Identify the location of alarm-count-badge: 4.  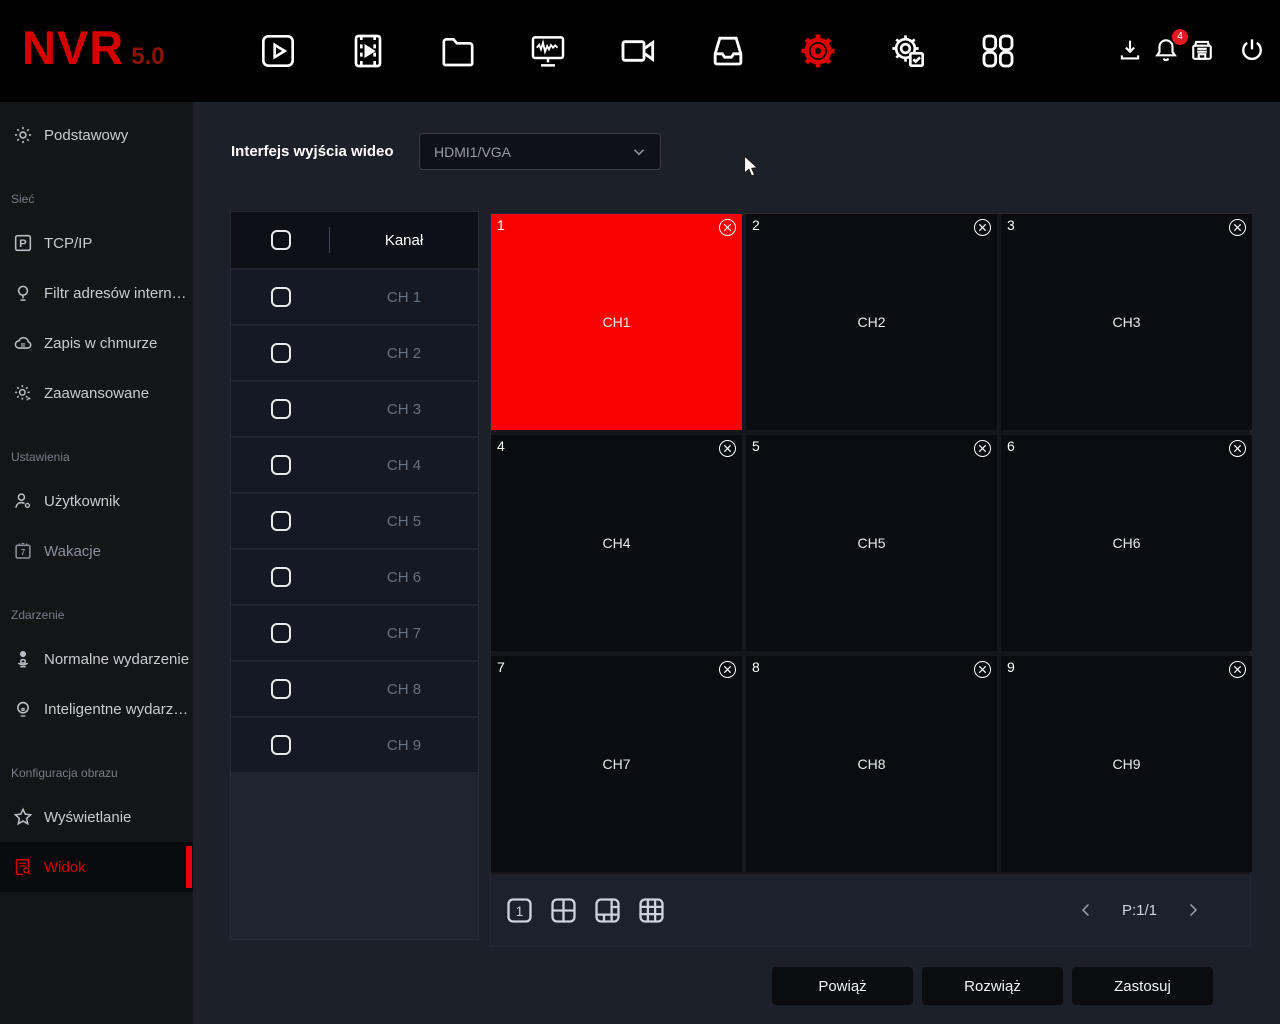
(1180, 37).